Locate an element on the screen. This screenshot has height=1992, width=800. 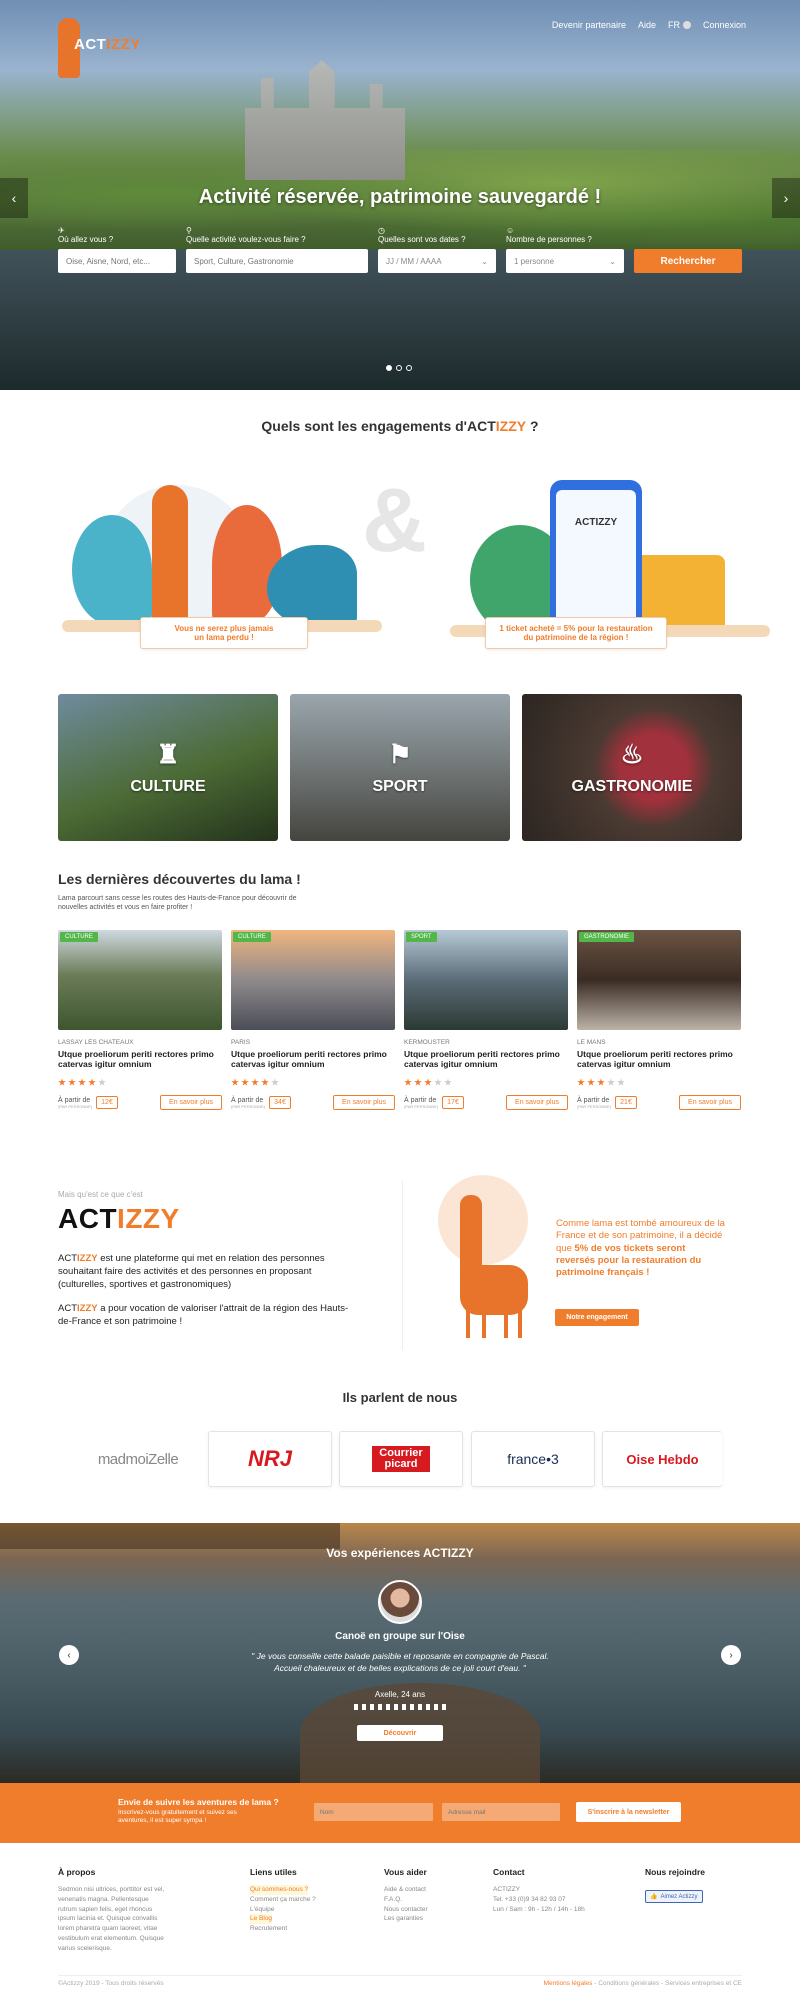
activity-input is located at coordinates (277, 261).